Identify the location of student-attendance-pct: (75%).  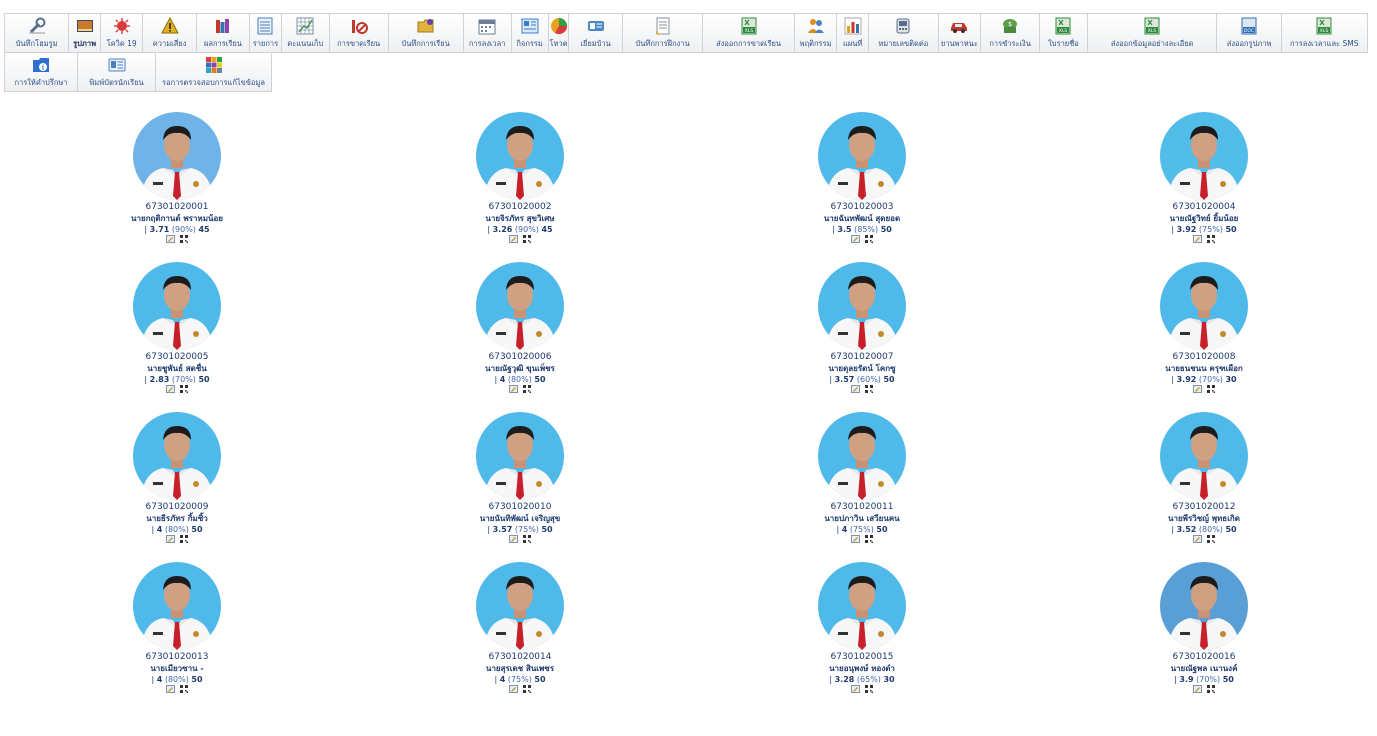
(861, 529).